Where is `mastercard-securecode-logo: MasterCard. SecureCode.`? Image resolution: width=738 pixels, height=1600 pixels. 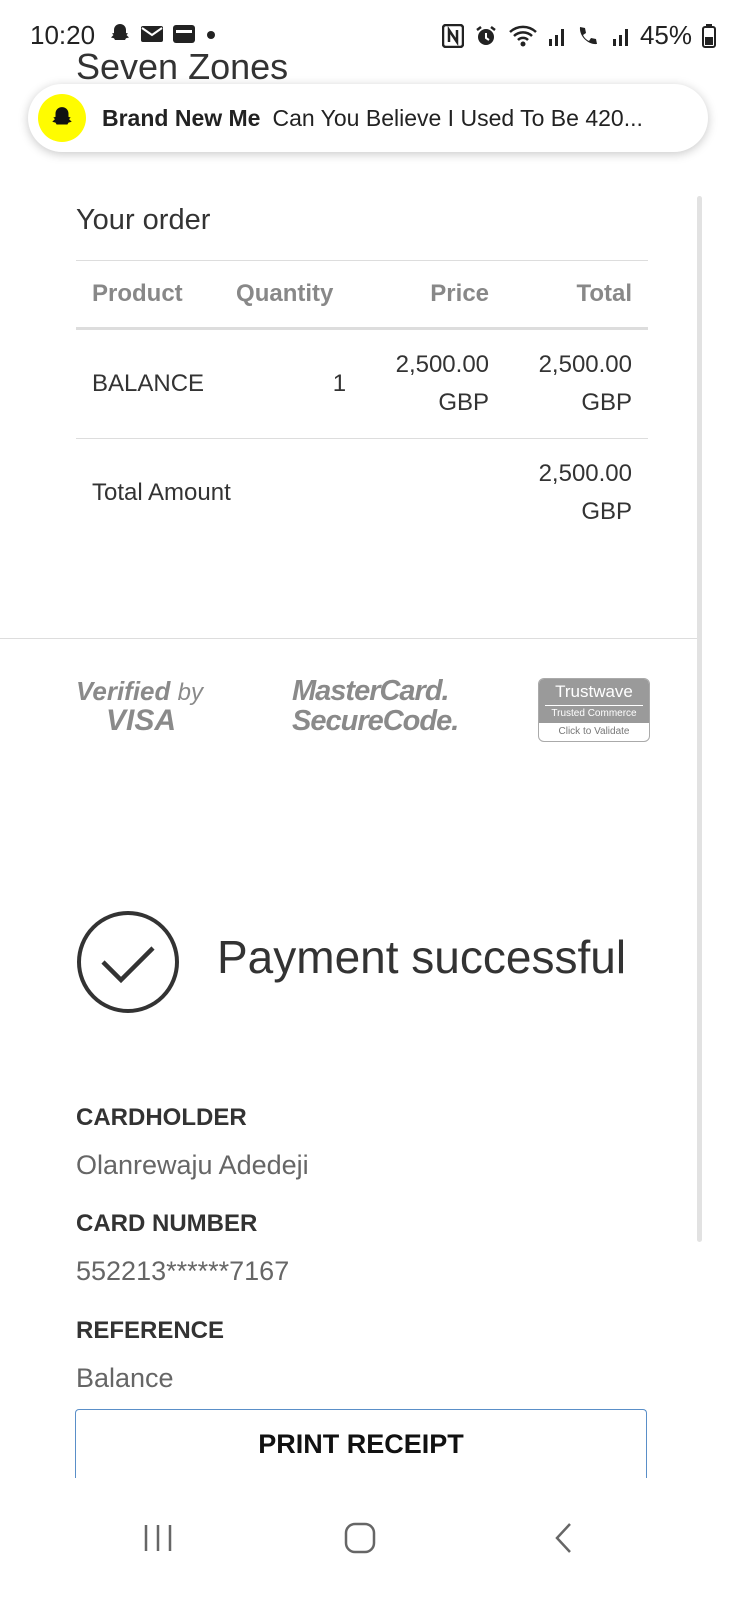 mastercard-securecode-logo: MasterCard. SecureCode. is located at coordinates (375, 706).